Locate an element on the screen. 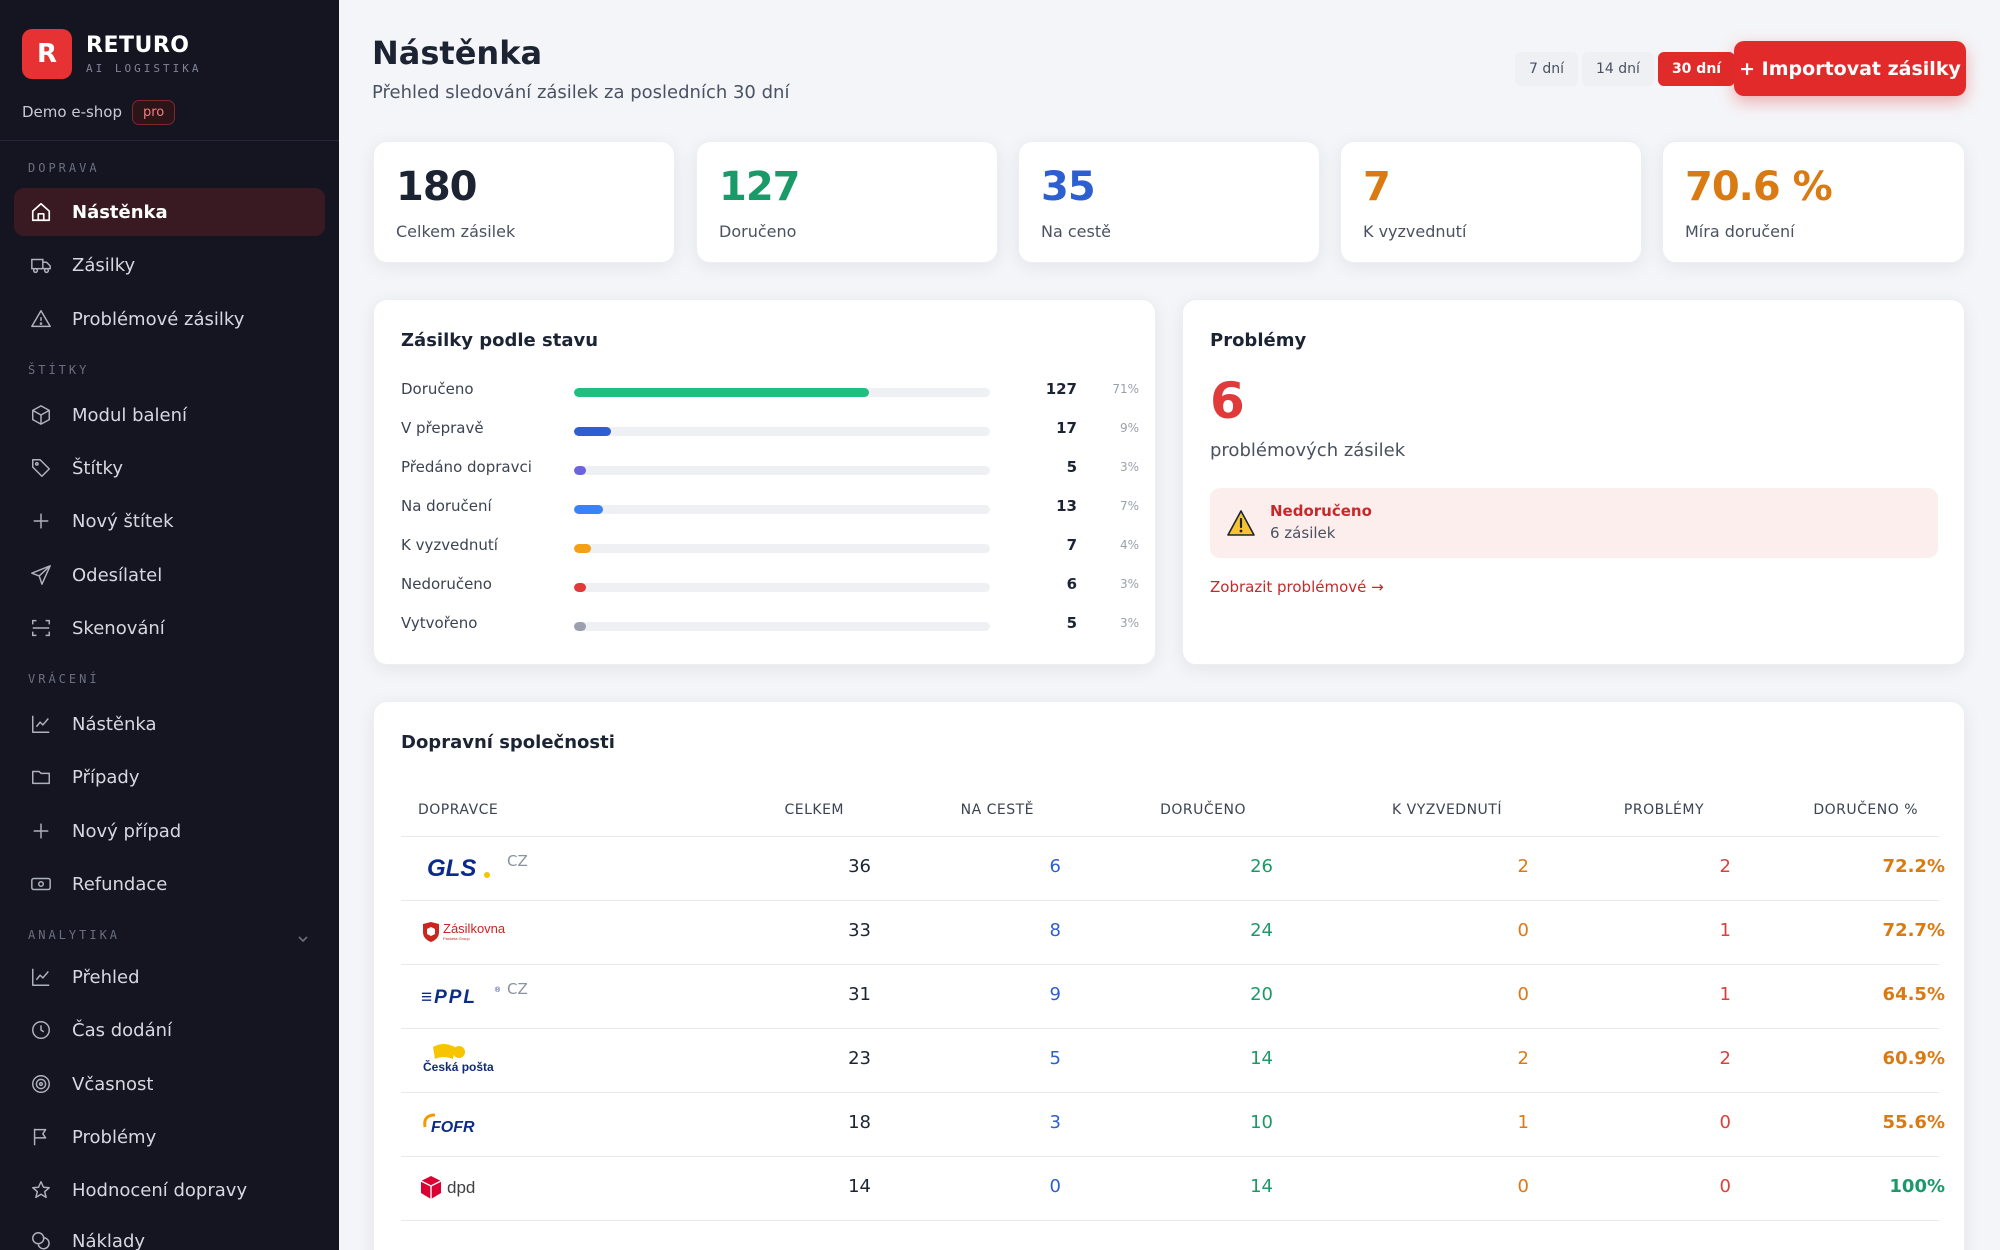 The image size is (2000, 1250). cell-delivered: 26 is located at coordinates (1261, 866).